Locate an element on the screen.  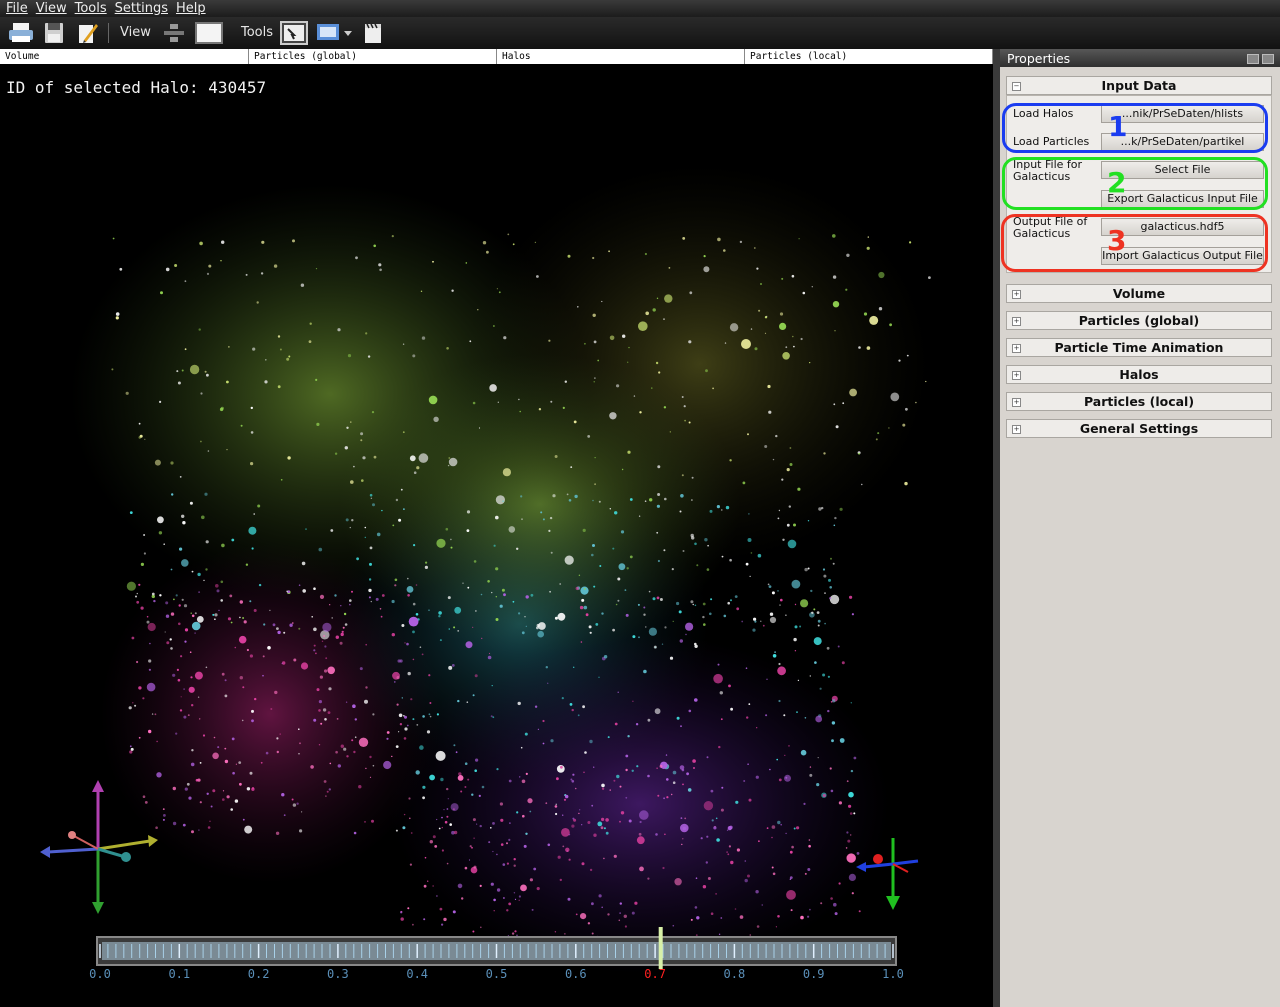
section-particle-time-animation: + Particle Time Animation is located at coordinates (1139, 347).